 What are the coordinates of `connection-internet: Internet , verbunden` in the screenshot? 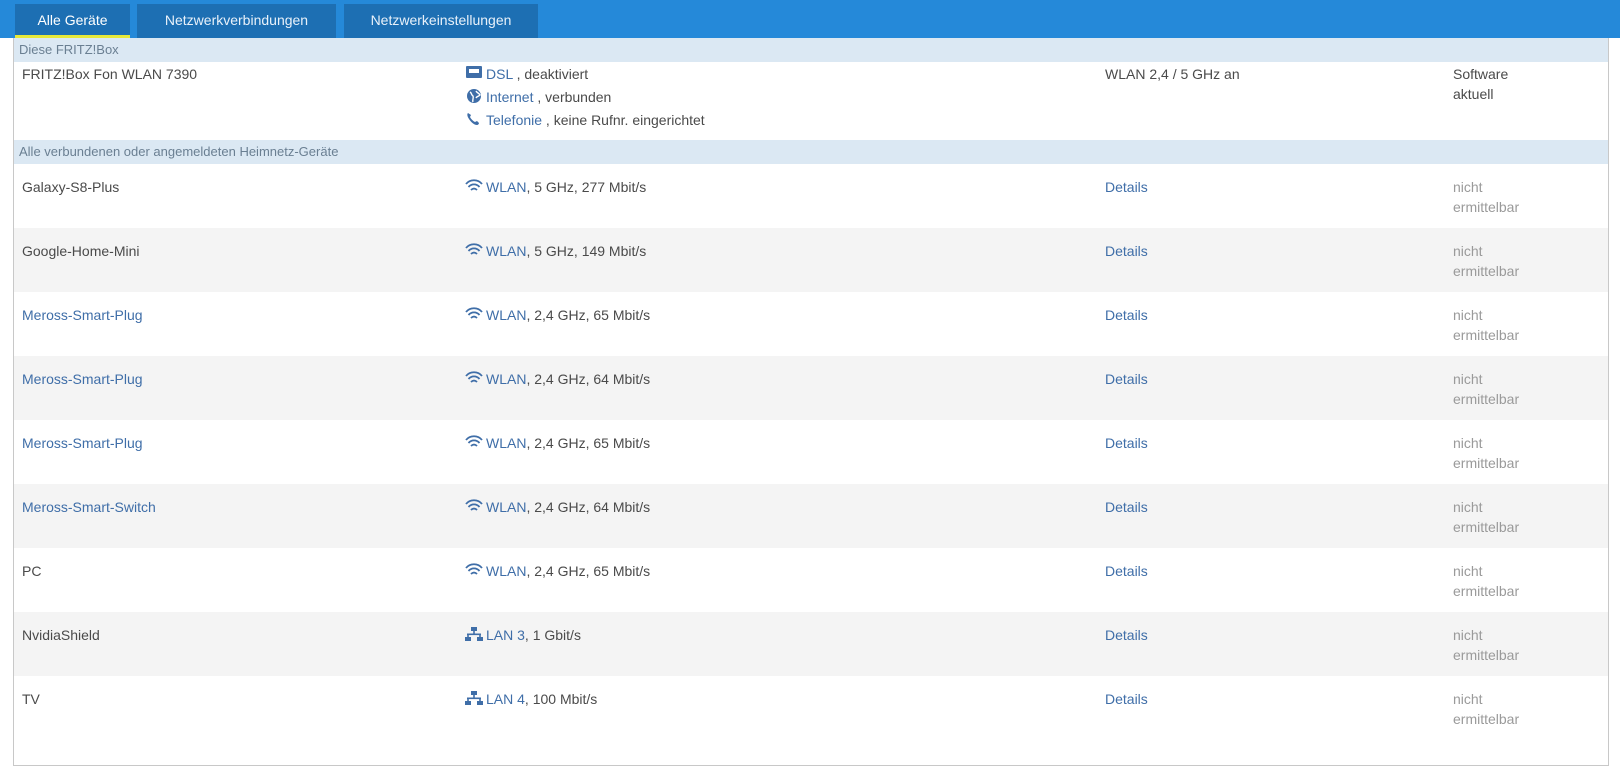 It's located at (585, 97).